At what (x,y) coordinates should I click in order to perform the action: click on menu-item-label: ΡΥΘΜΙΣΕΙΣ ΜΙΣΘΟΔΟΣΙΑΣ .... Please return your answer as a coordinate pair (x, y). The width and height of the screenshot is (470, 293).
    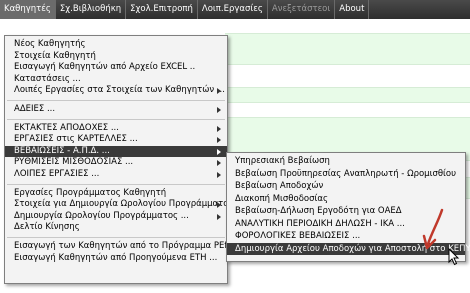
    Looking at the image, I should click on (74, 162).